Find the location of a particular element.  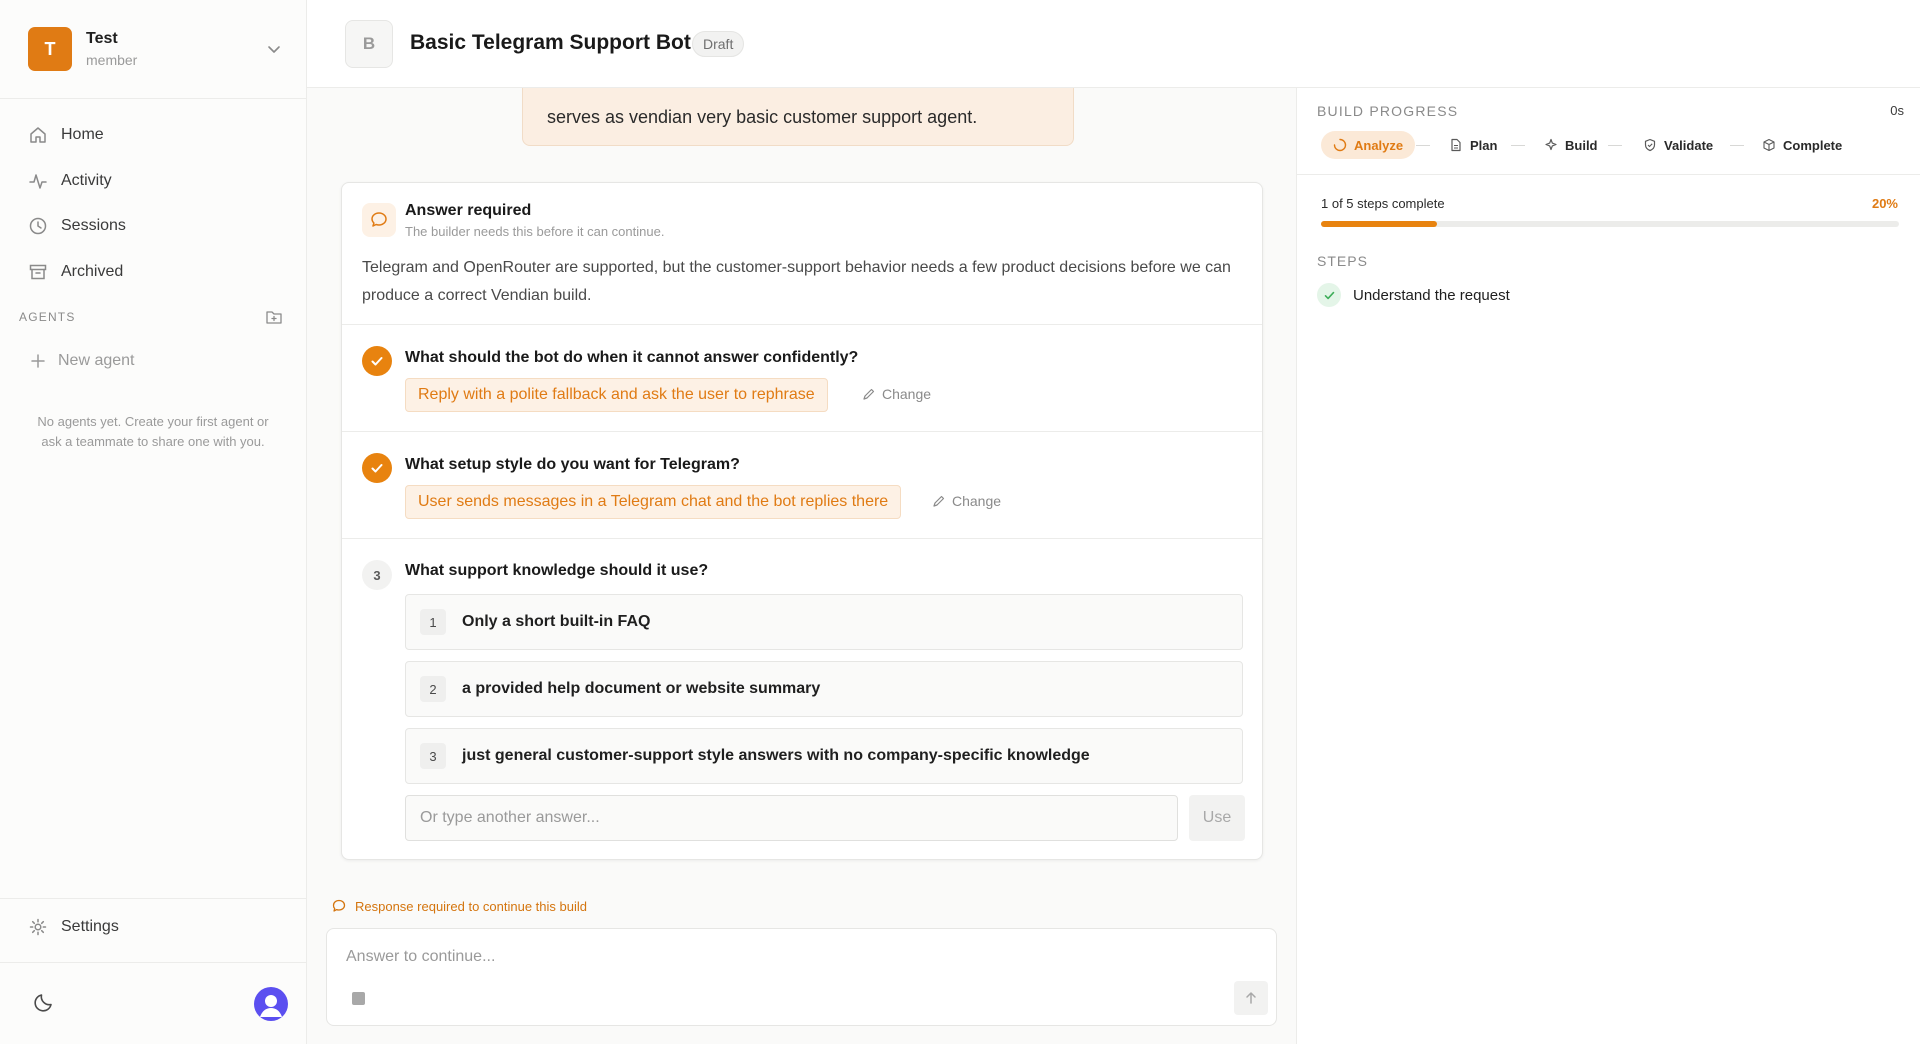

response-required-note: Response required to continue this build is located at coordinates (459, 906).